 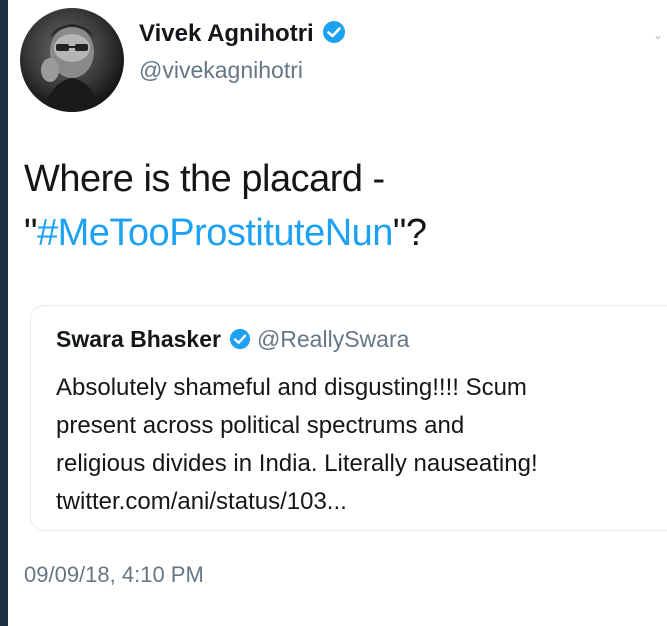 I want to click on quote-mark: ", so click(x=31, y=233).